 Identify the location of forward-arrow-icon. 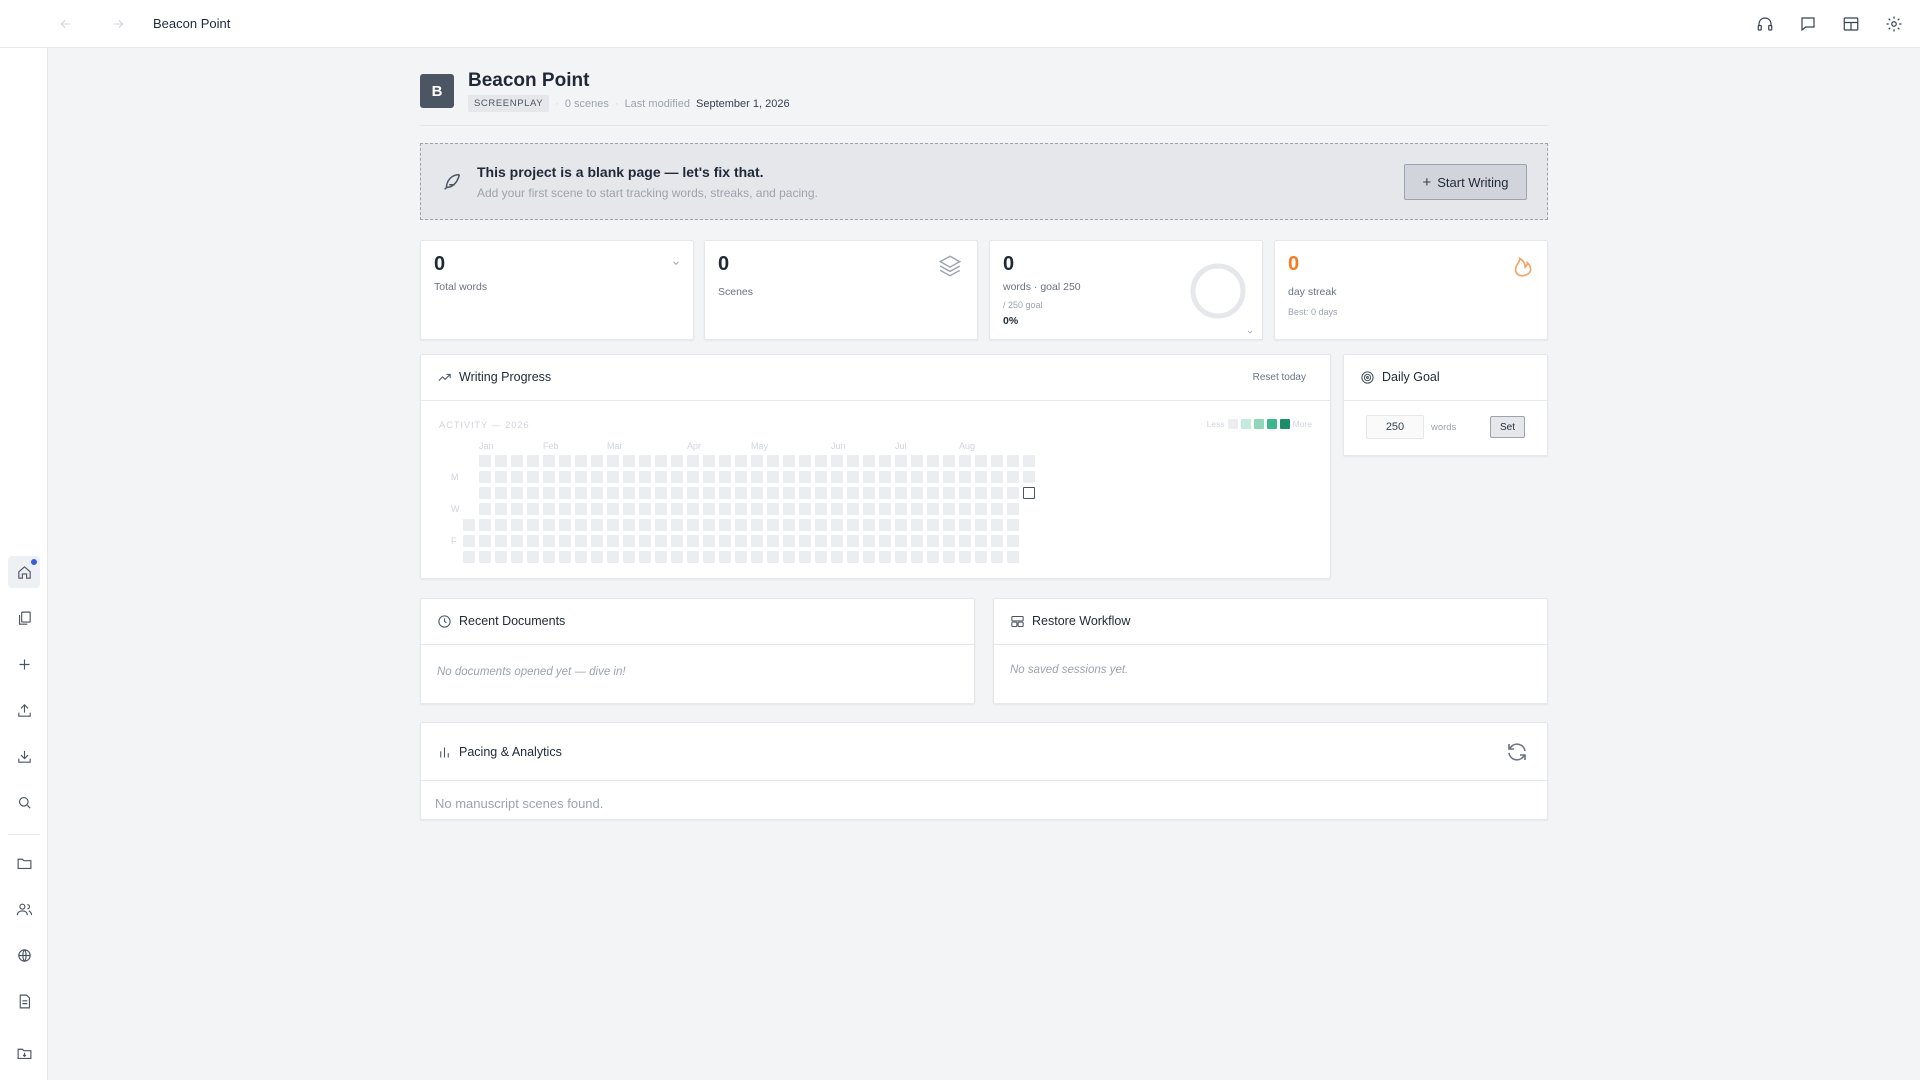
(118, 24).